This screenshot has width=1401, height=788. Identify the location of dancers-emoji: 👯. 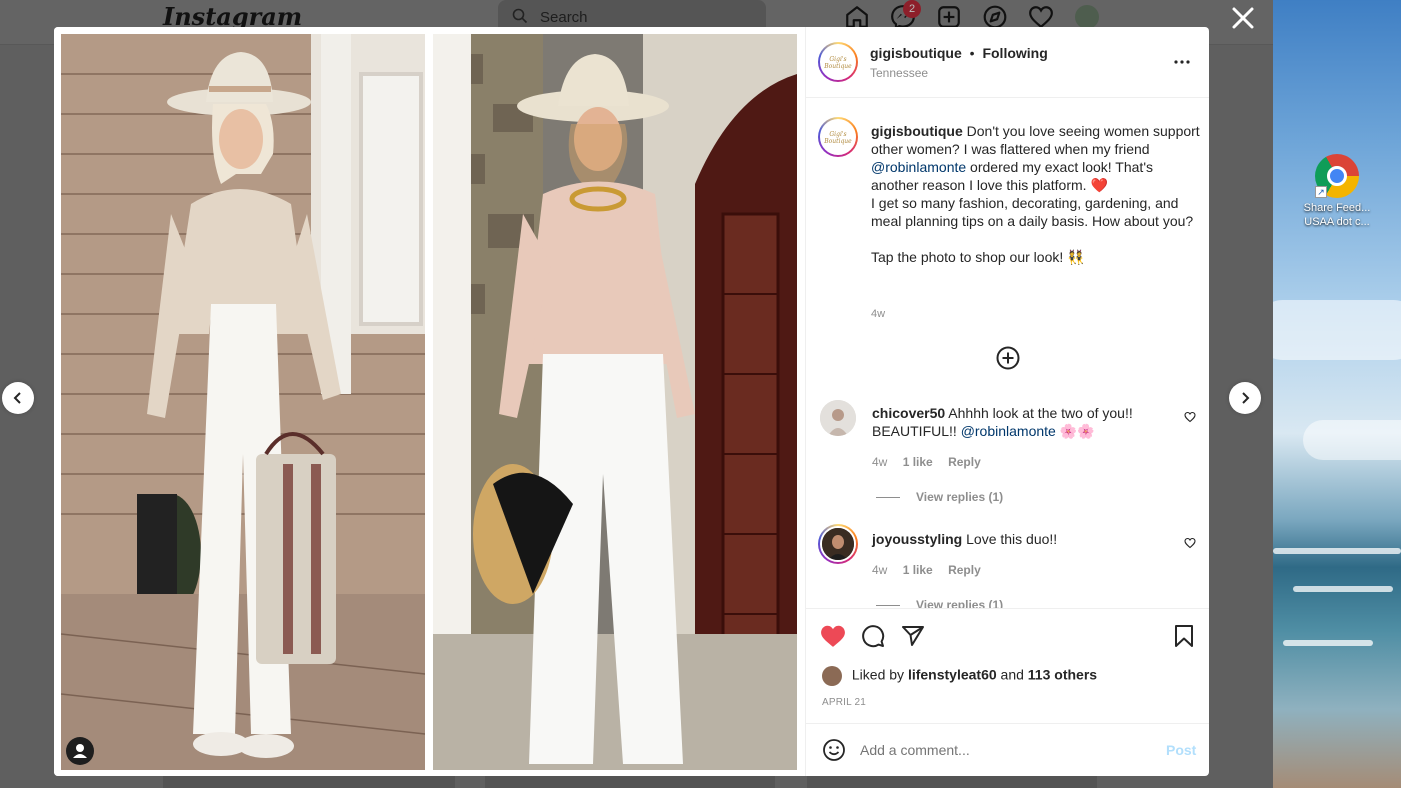
(1076, 257).